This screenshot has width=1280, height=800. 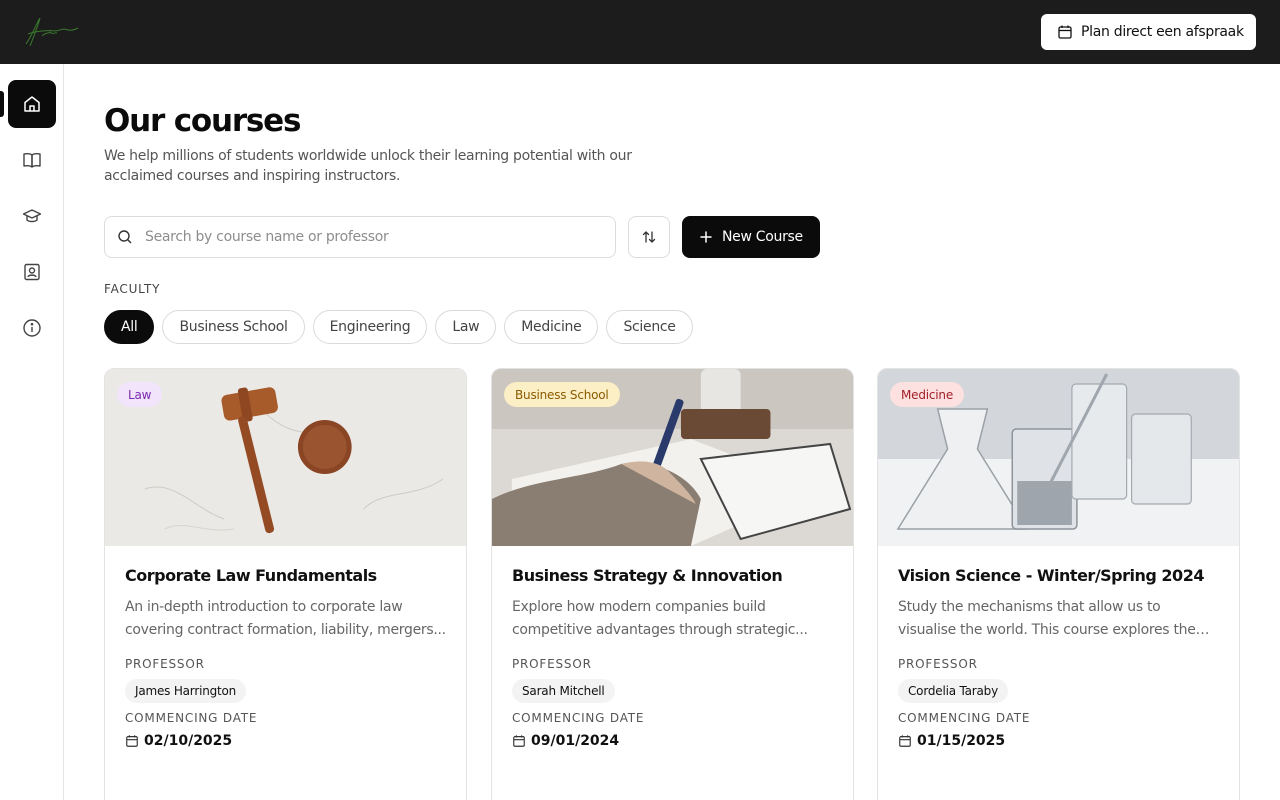 I want to click on filter-chip-science: Science, so click(x=649, y=327).